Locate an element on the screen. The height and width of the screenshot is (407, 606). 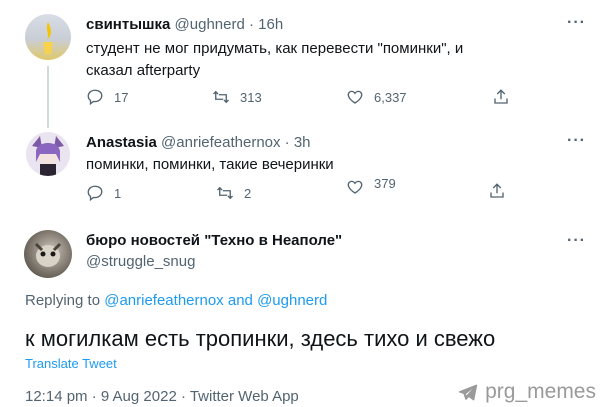
like-count: 379 is located at coordinates (385, 183).